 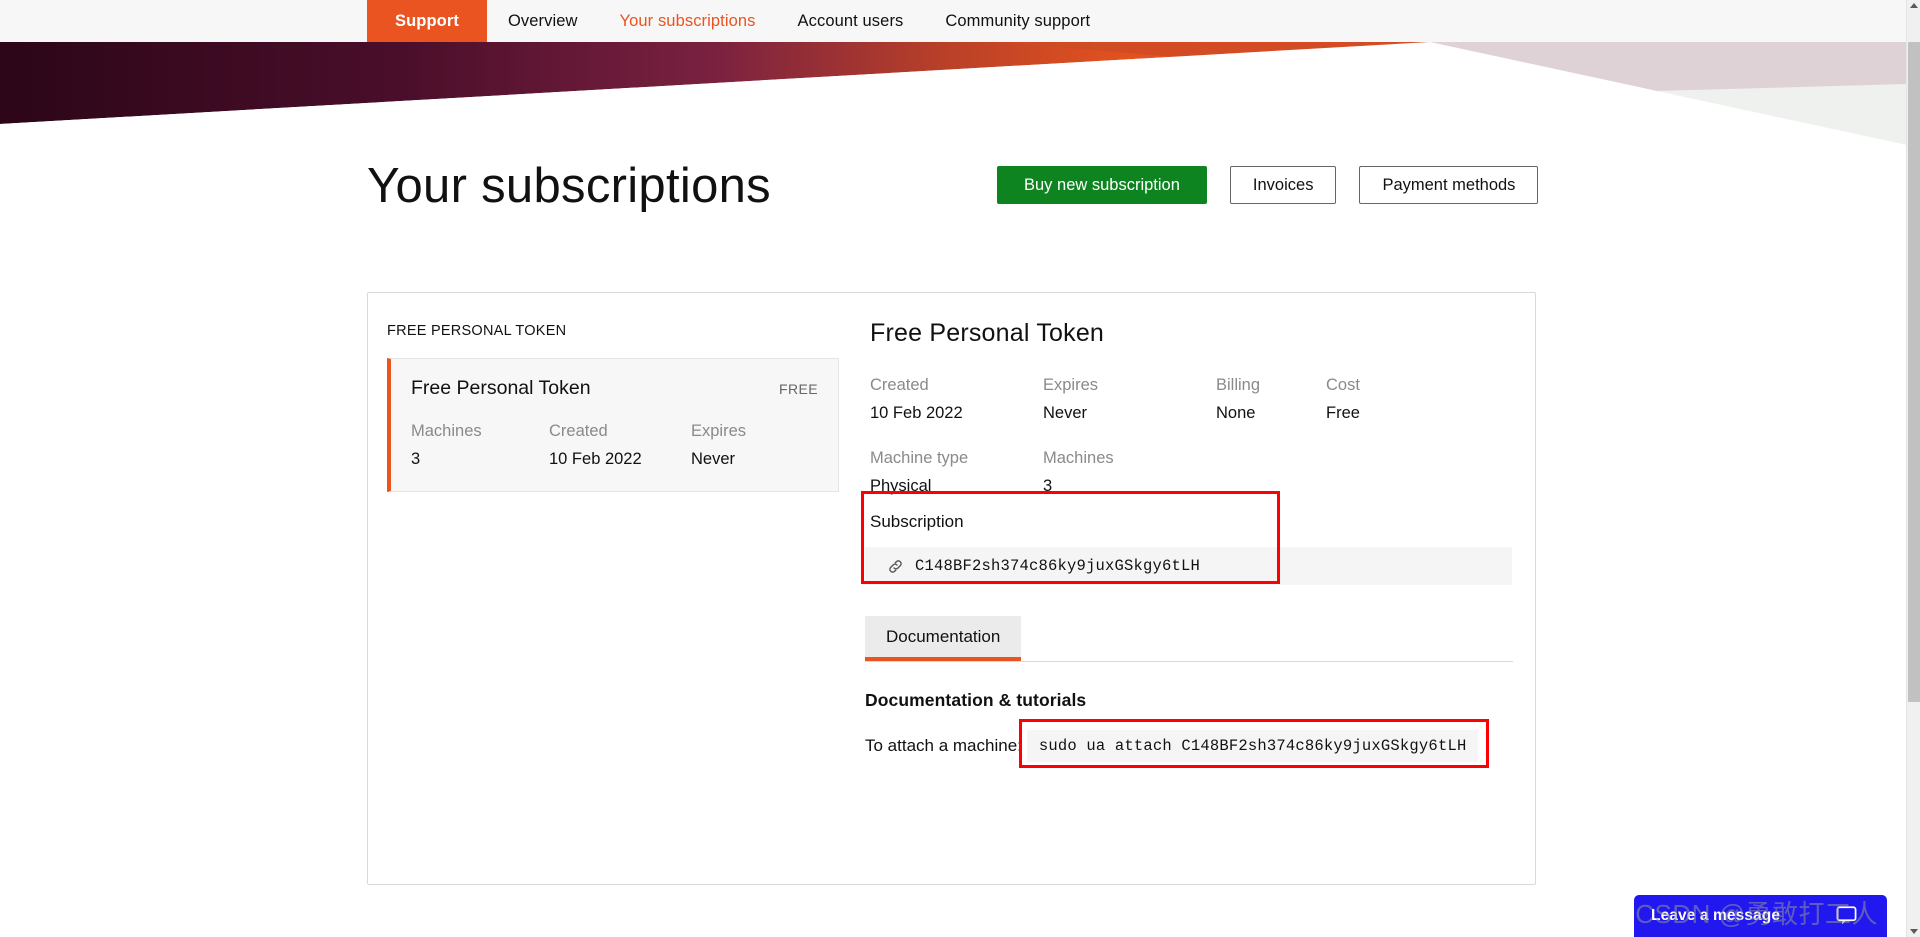 What do you see at coordinates (1449, 185) in the screenshot?
I see `payment-methods-button: Payment methods` at bounding box center [1449, 185].